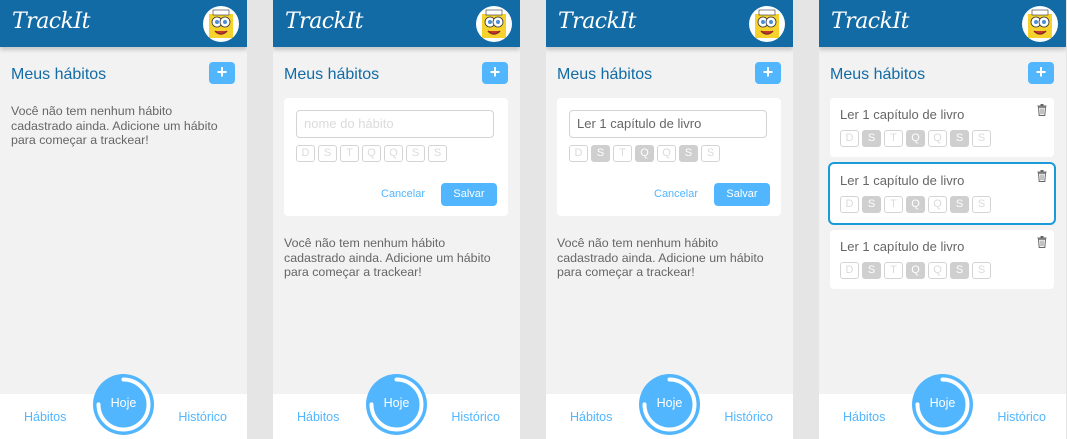 Image resolution: width=1067 pixels, height=439 pixels. Describe the element at coordinates (395, 124) in the screenshot. I see `habit-name-input: nome do hábito` at that location.